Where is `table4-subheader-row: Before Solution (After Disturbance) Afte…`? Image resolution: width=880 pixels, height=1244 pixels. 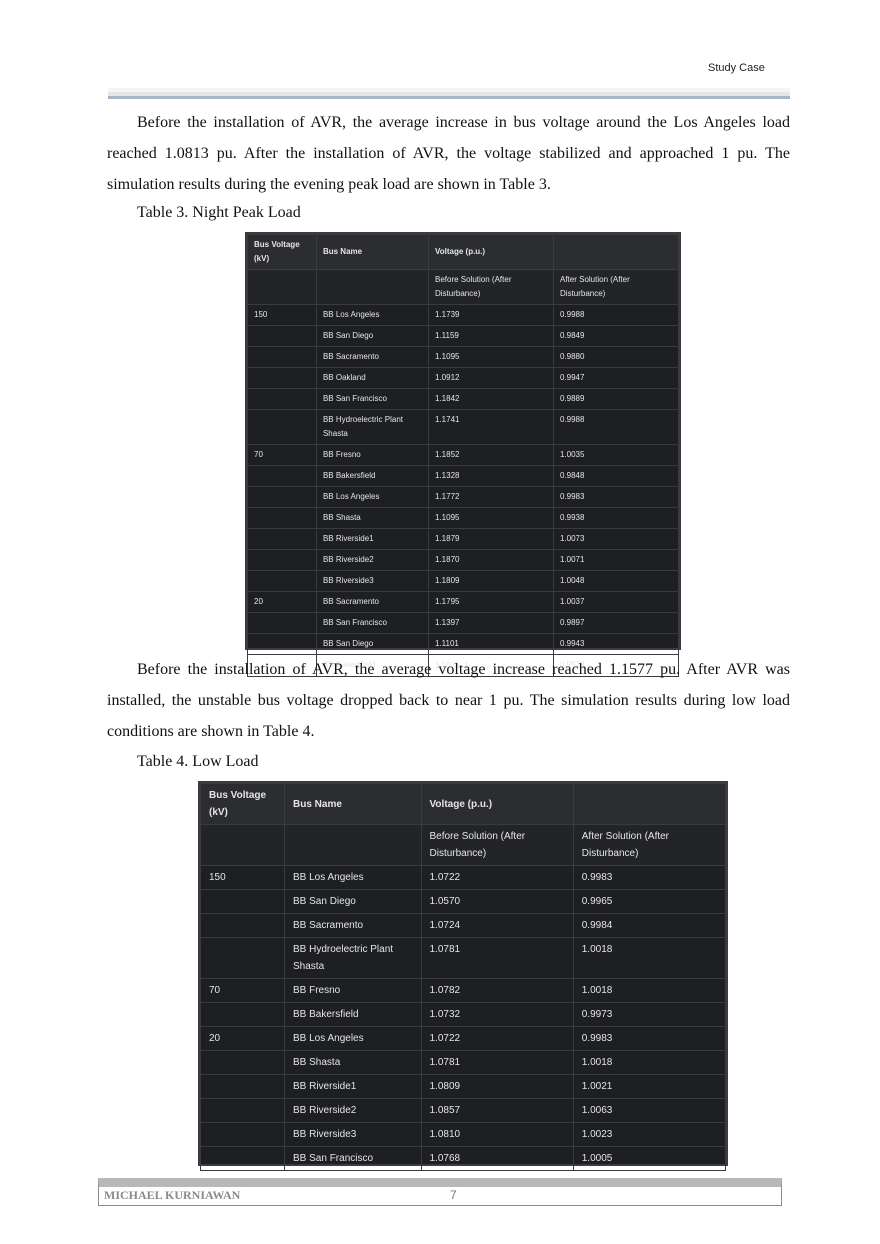 table4-subheader-row: Before Solution (After Disturbance) Afte… is located at coordinates (463, 845).